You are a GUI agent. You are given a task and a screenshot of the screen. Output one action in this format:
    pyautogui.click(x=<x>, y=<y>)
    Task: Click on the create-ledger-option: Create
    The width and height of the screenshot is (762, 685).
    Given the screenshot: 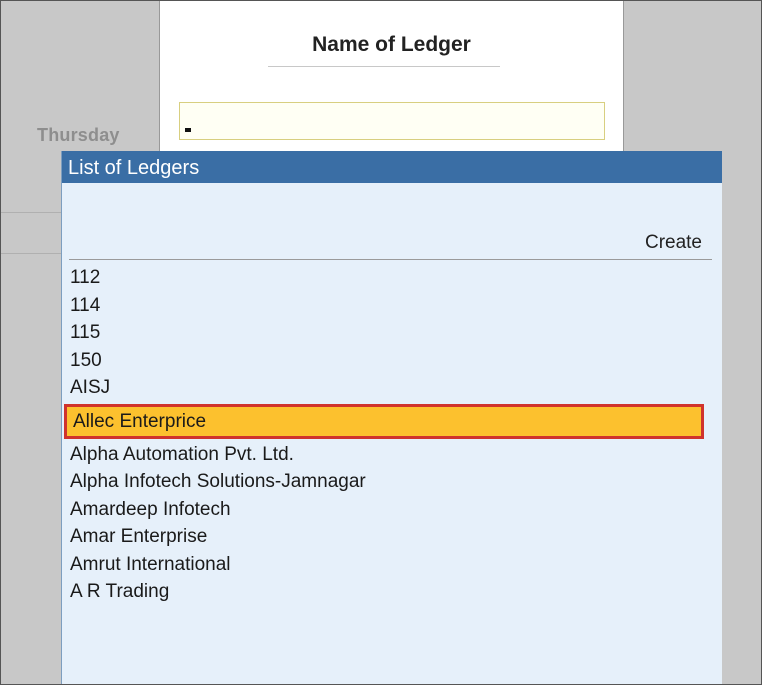 What is the action you would take?
    pyautogui.click(x=673, y=243)
    